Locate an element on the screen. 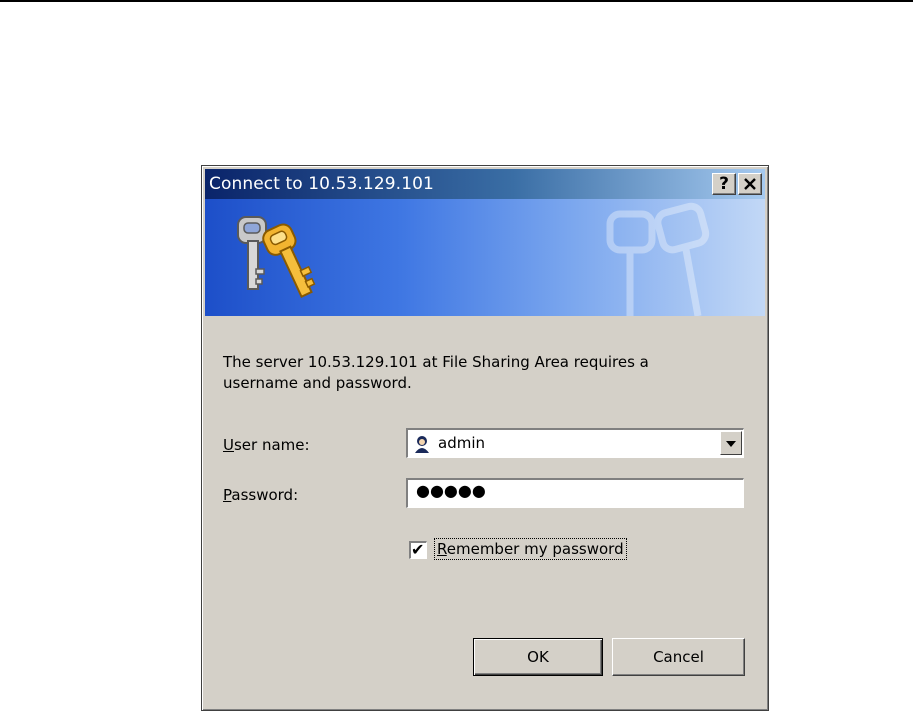  remember-password-label: Remember my password is located at coordinates (530, 549).